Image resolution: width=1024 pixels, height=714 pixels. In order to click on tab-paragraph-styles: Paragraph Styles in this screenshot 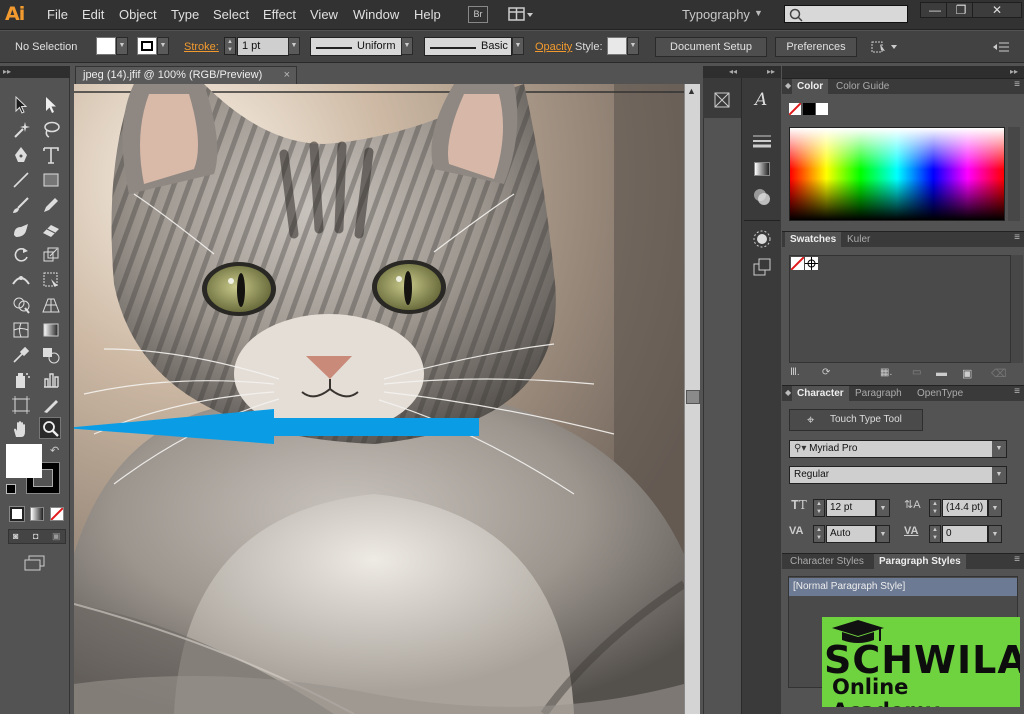, I will do `click(920, 562)`.